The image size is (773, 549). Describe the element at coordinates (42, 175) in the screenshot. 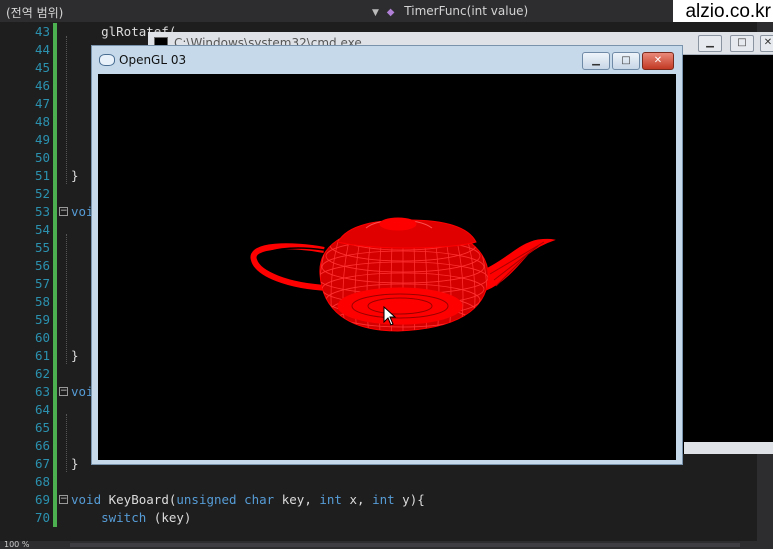

I see `line-number: 51` at that location.